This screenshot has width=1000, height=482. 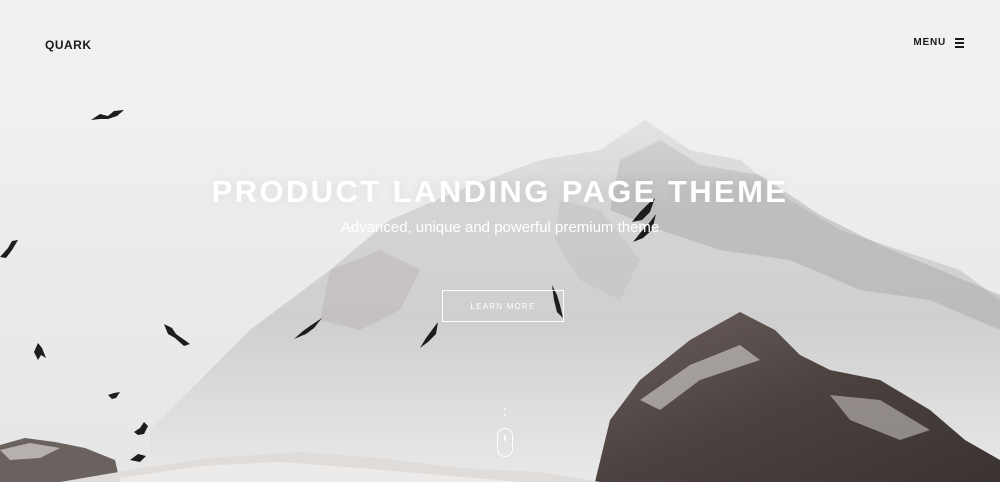 What do you see at coordinates (68, 45) in the screenshot?
I see `site-logo: QUARK` at bounding box center [68, 45].